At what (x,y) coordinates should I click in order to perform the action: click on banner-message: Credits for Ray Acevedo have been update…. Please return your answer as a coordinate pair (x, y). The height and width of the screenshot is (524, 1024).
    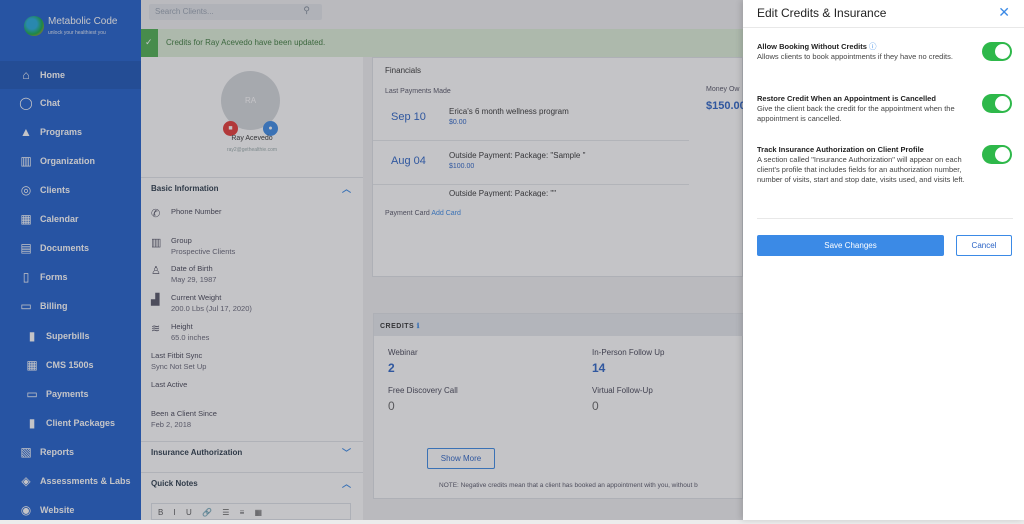
    Looking at the image, I should click on (246, 42).